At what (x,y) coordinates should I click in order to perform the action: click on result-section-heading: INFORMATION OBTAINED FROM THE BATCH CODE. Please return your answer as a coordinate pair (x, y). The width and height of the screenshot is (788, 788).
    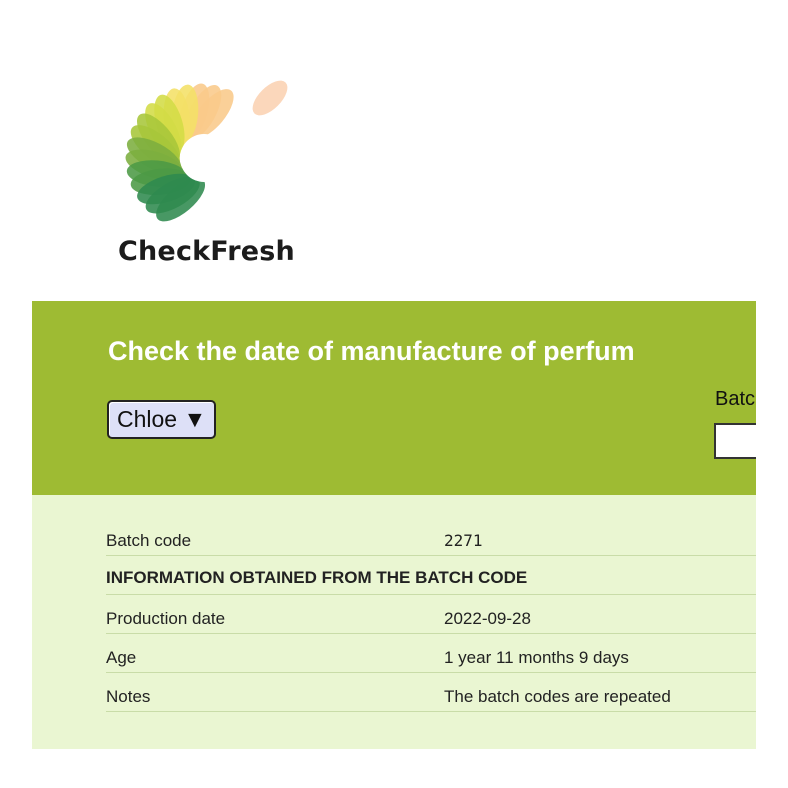
    Looking at the image, I should click on (431, 575).